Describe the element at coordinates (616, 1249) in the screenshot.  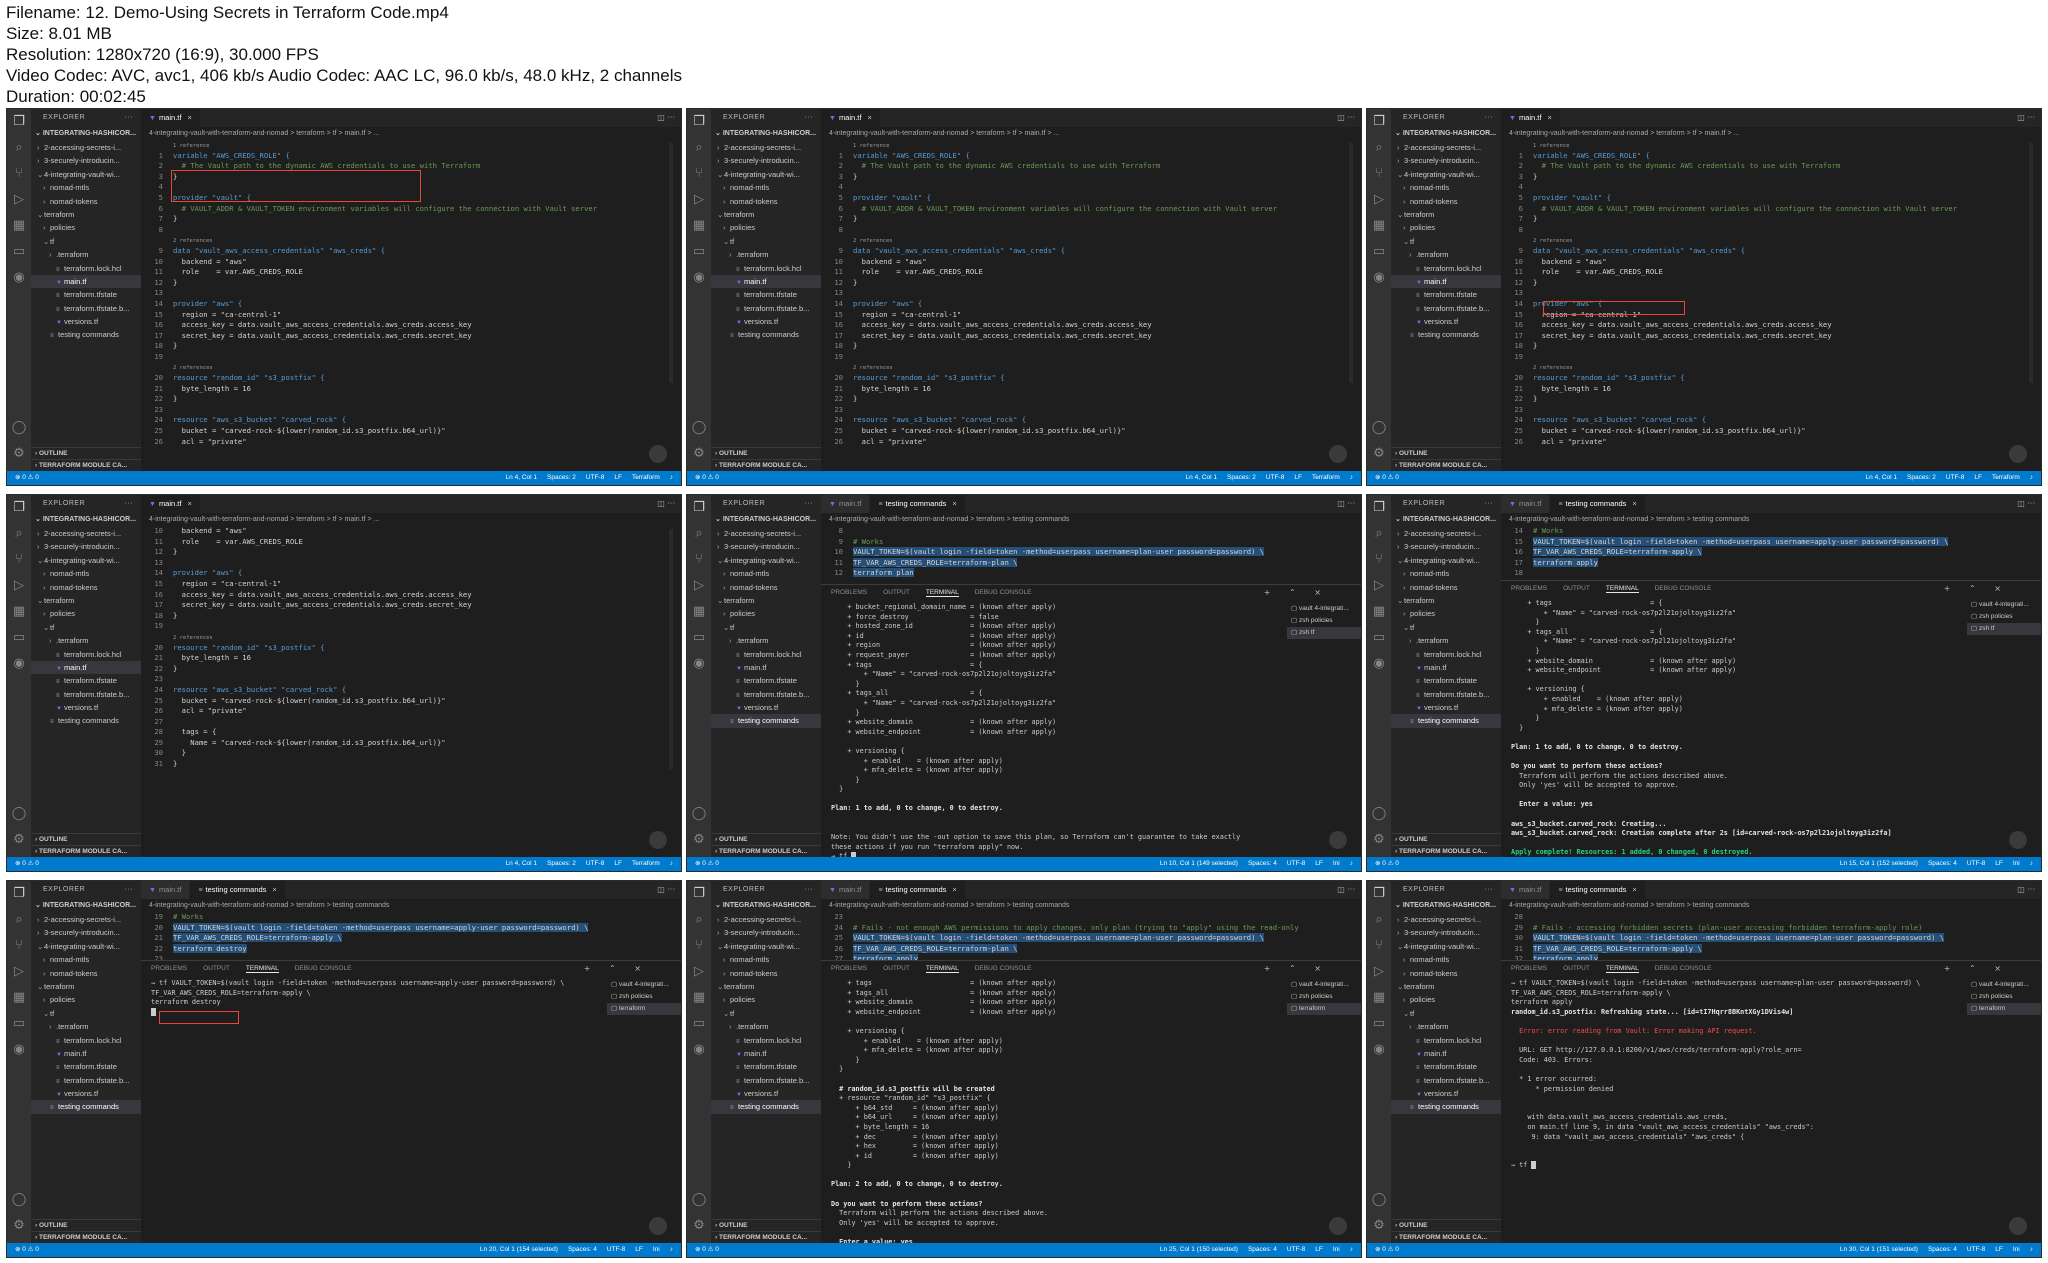
I see `status-item: UTF-8` at that location.